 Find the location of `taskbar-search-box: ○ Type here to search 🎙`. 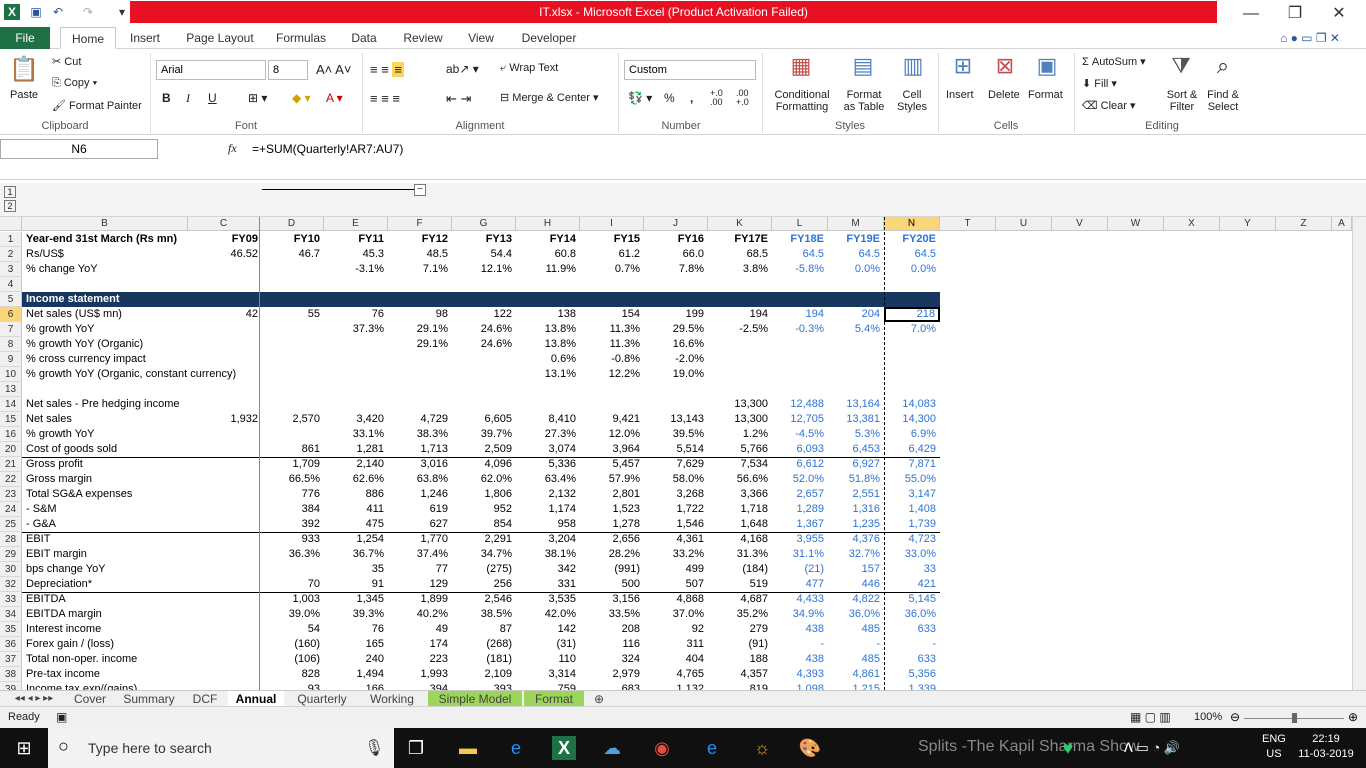

taskbar-search-box: ○ Type here to search 🎙 is located at coordinates (221, 748).